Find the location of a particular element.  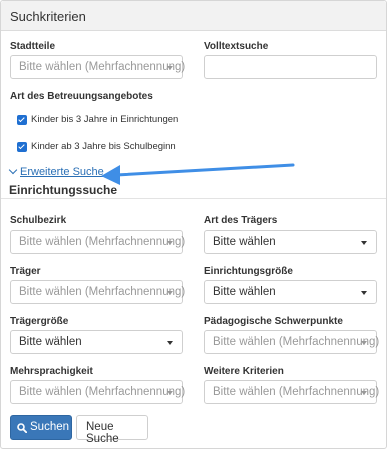

einrichtungsgroesse-select: Bitte wählen is located at coordinates (290, 292).